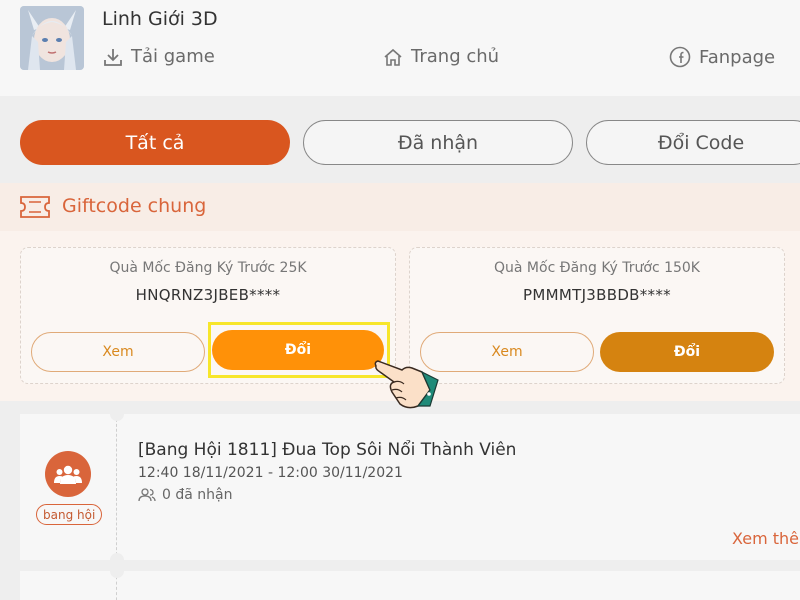 The image size is (800, 600). Describe the element at coordinates (173, 56) in the screenshot. I see `download-label: Tải game` at that location.